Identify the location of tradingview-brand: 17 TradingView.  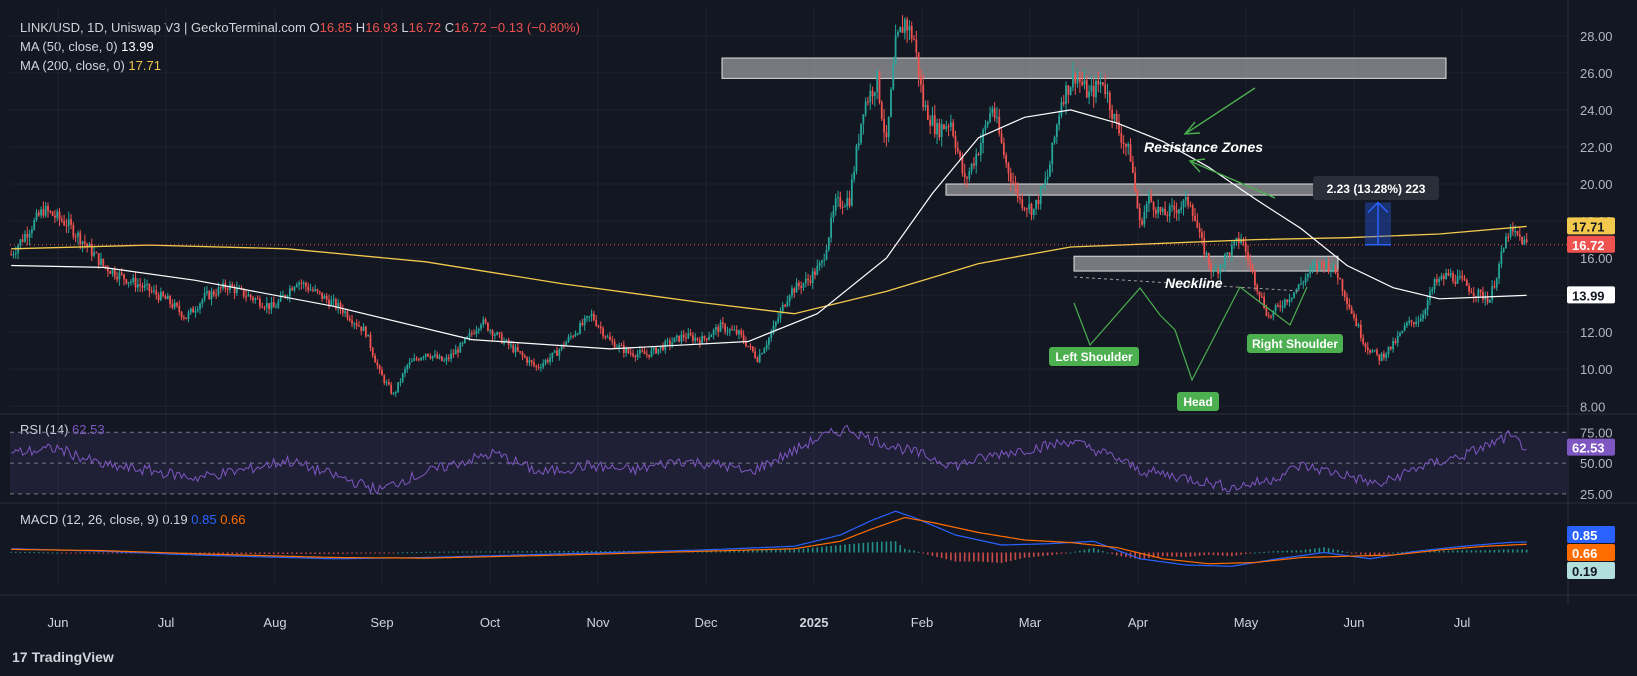
(63, 657).